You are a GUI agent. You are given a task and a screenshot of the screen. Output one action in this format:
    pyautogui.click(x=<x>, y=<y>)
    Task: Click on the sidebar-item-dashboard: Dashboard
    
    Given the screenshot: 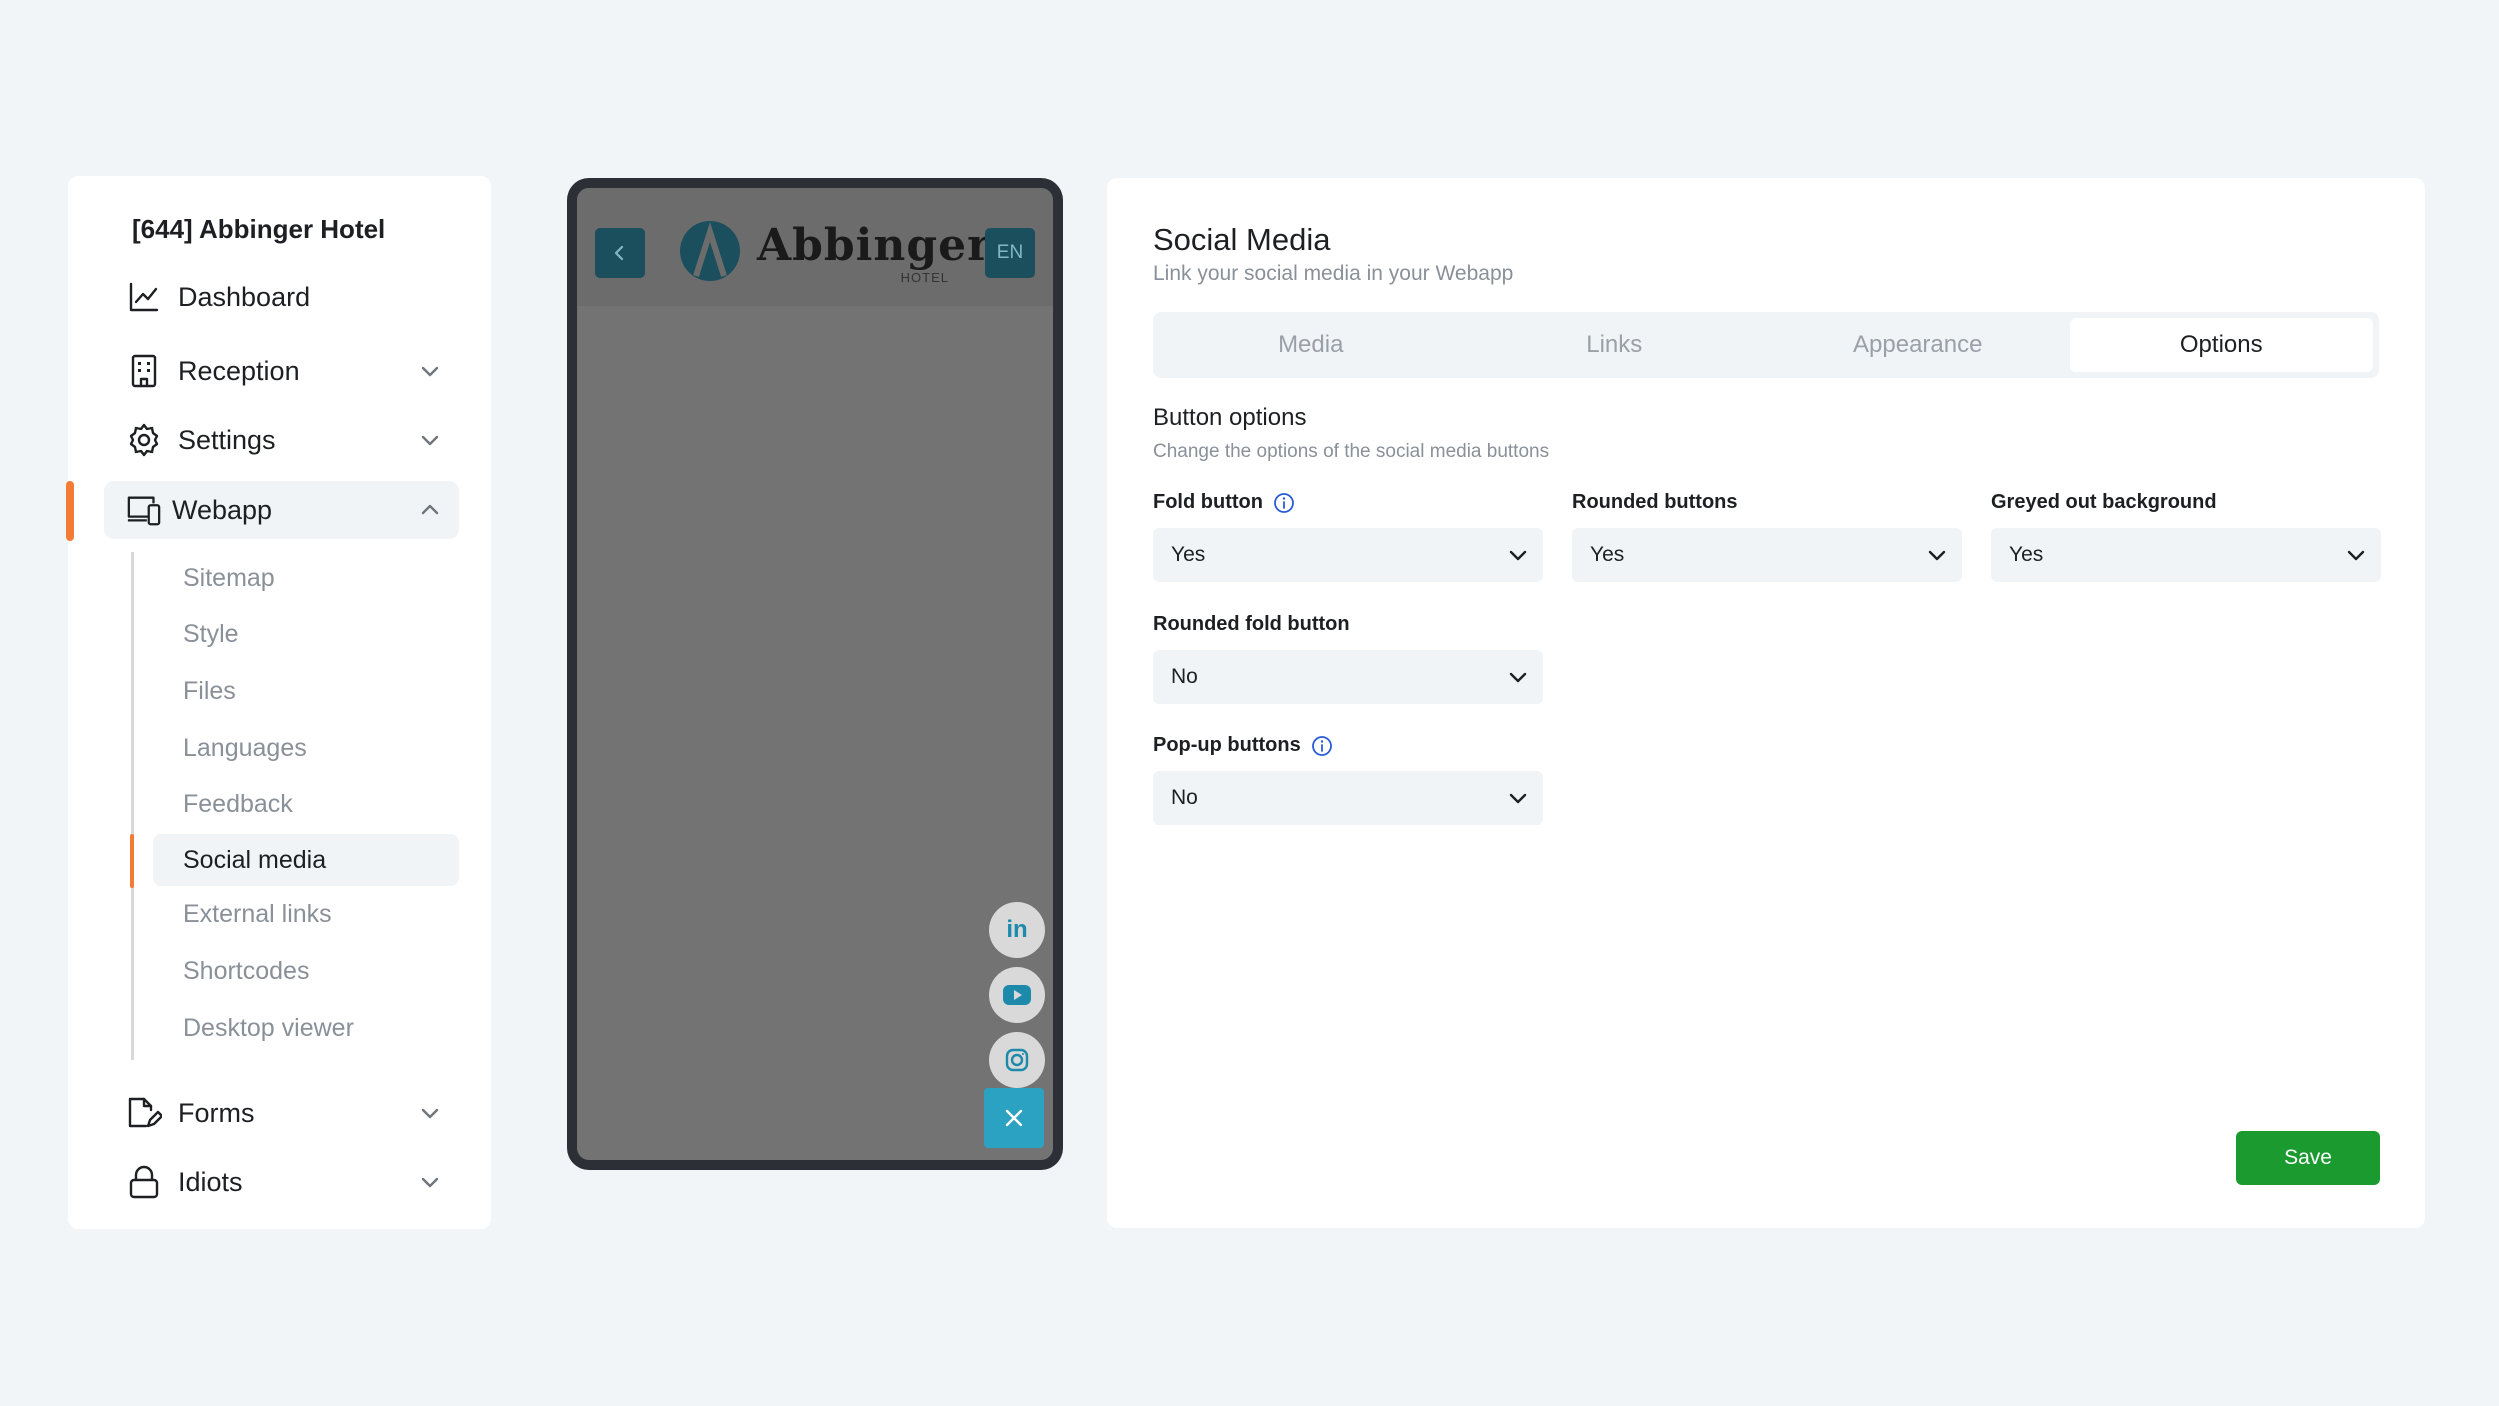 What is the action you would take?
    pyautogui.click(x=281, y=297)
    